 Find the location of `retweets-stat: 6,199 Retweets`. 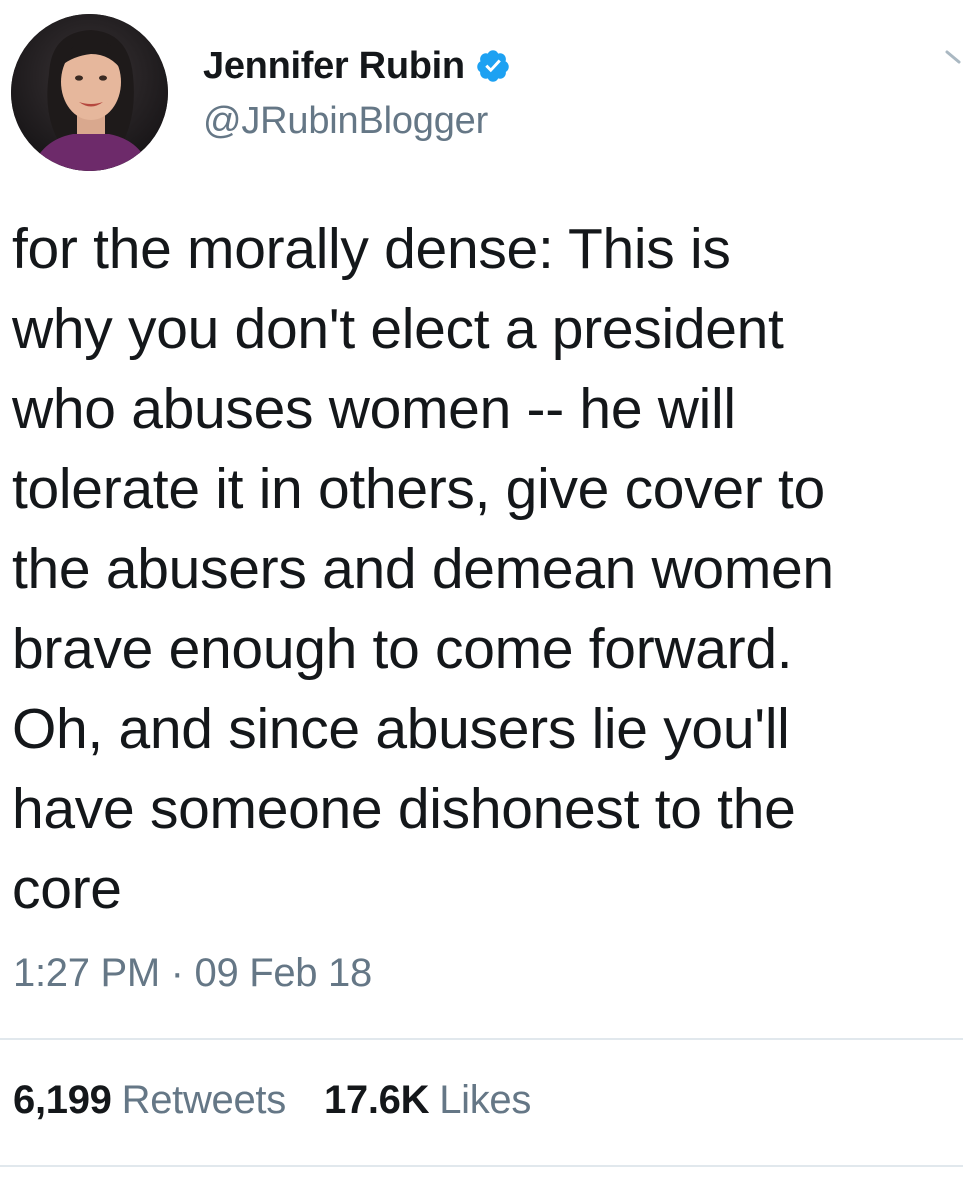

retweets-stat: 6,199 Retweets is located at coordinates (149, 1100).